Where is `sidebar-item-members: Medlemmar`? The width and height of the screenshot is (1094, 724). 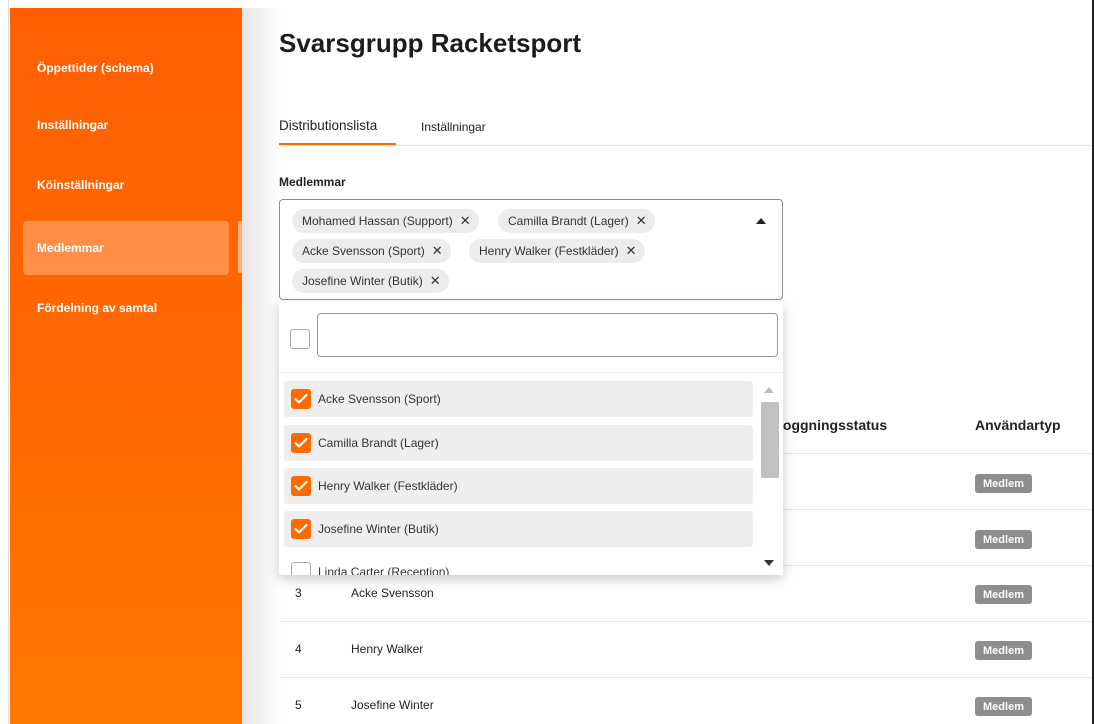
sidebar-item-members: Medlemmar is located at coordinates (126, 248).